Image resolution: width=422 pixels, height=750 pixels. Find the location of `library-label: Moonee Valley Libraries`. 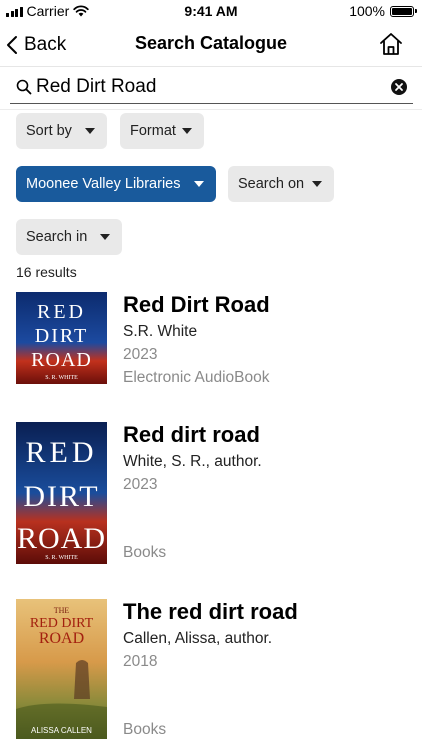

library-label: Moonee Valley Libraries is located at coordinates (103, 184).